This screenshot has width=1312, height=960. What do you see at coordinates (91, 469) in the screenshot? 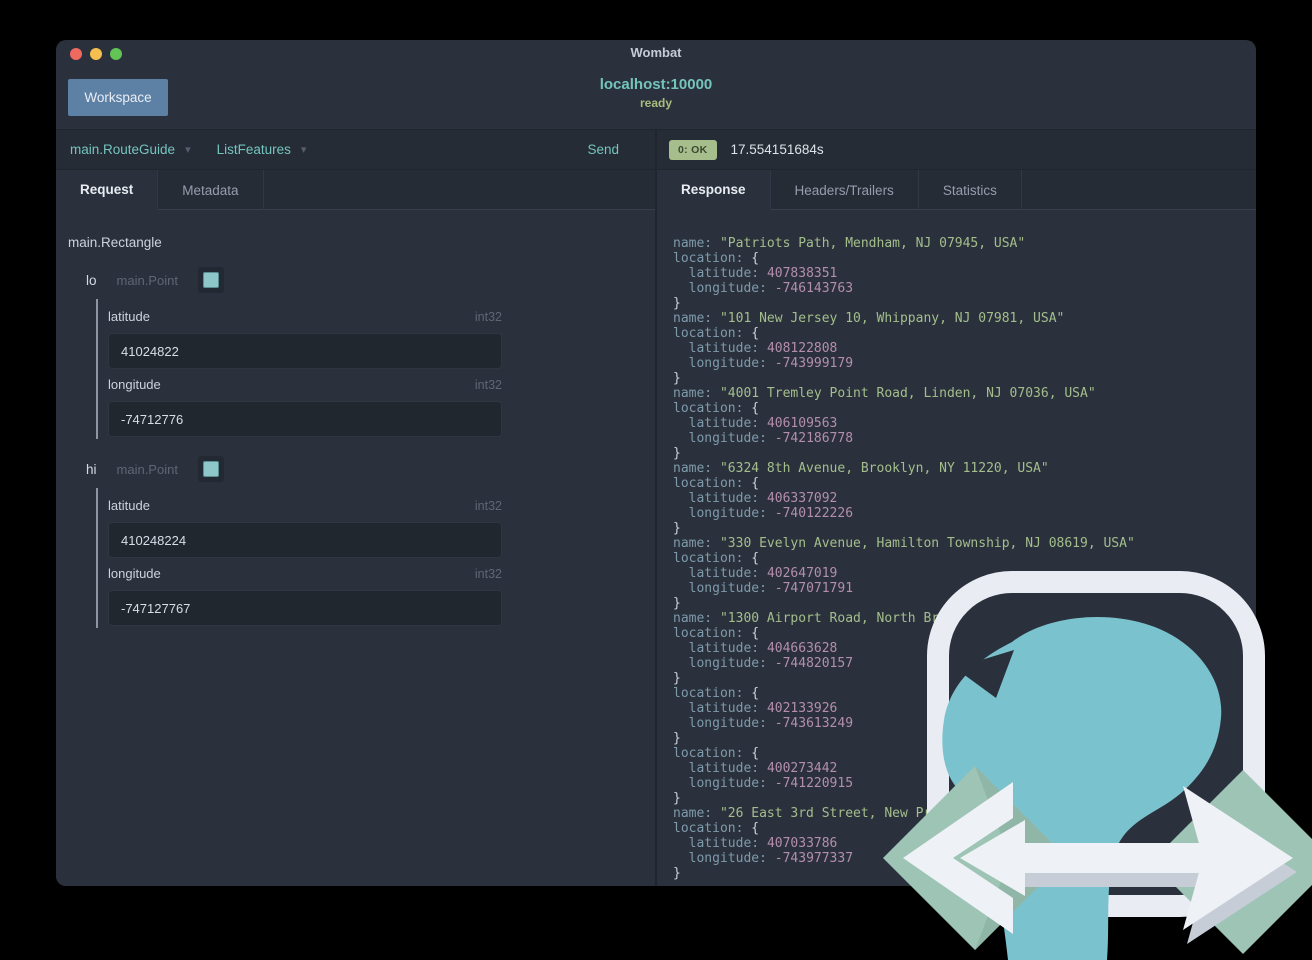
I see `field-name: hi` at bounding box center [91, 469].